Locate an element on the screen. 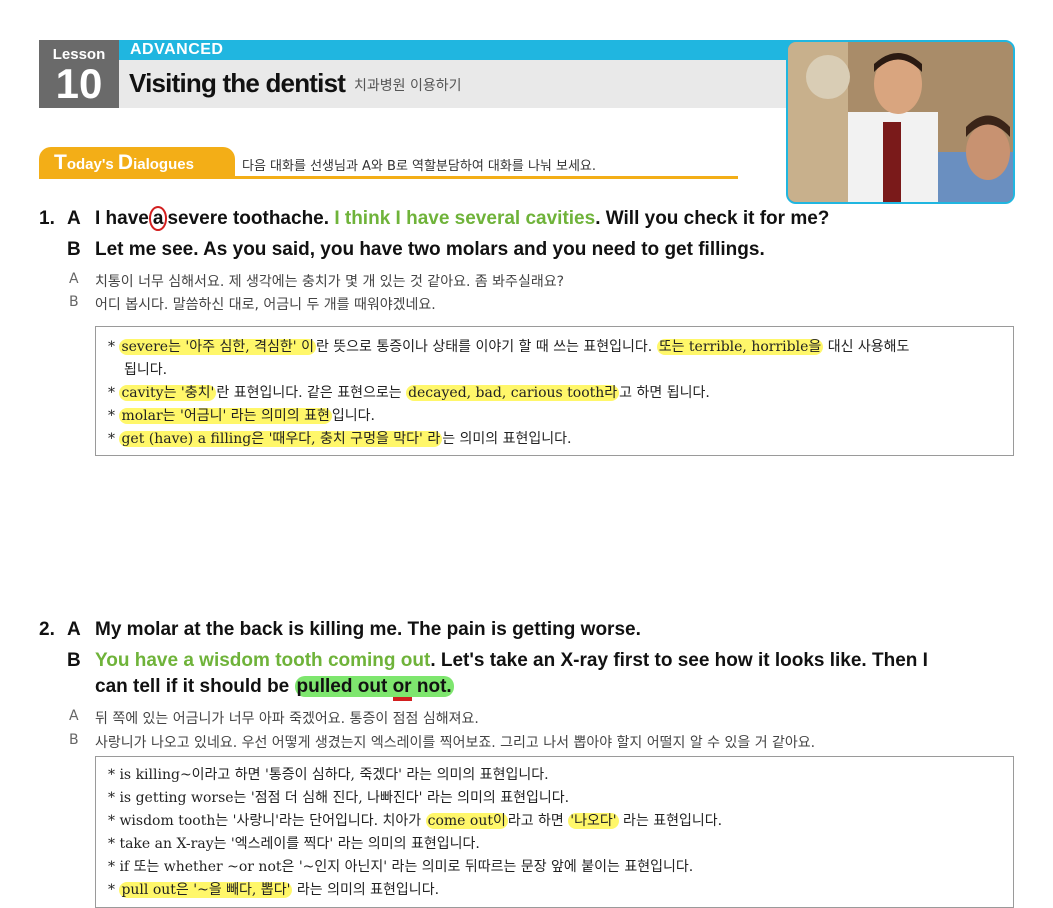  dialogue-number: 1. is located at coordinates (47, 218).